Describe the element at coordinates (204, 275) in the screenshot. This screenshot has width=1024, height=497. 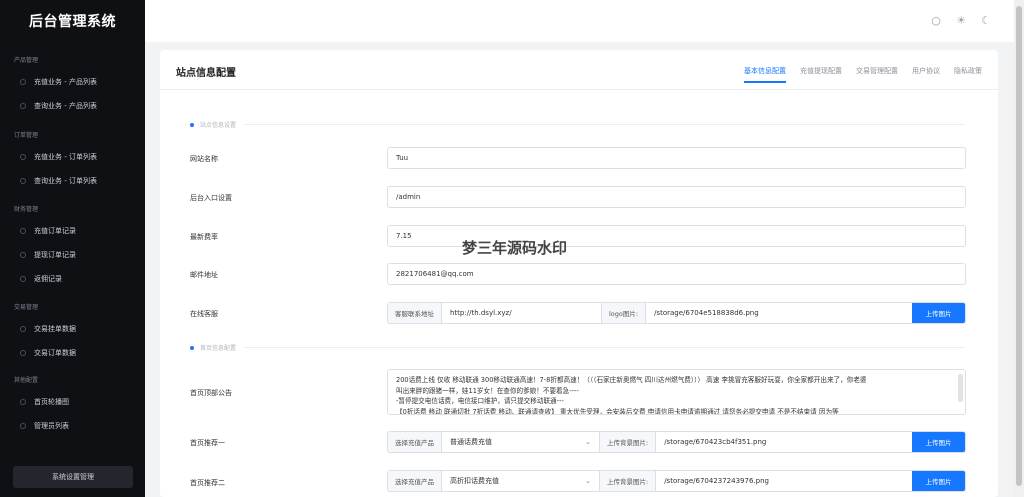
I see `email-label: 邮件地址` at that location.